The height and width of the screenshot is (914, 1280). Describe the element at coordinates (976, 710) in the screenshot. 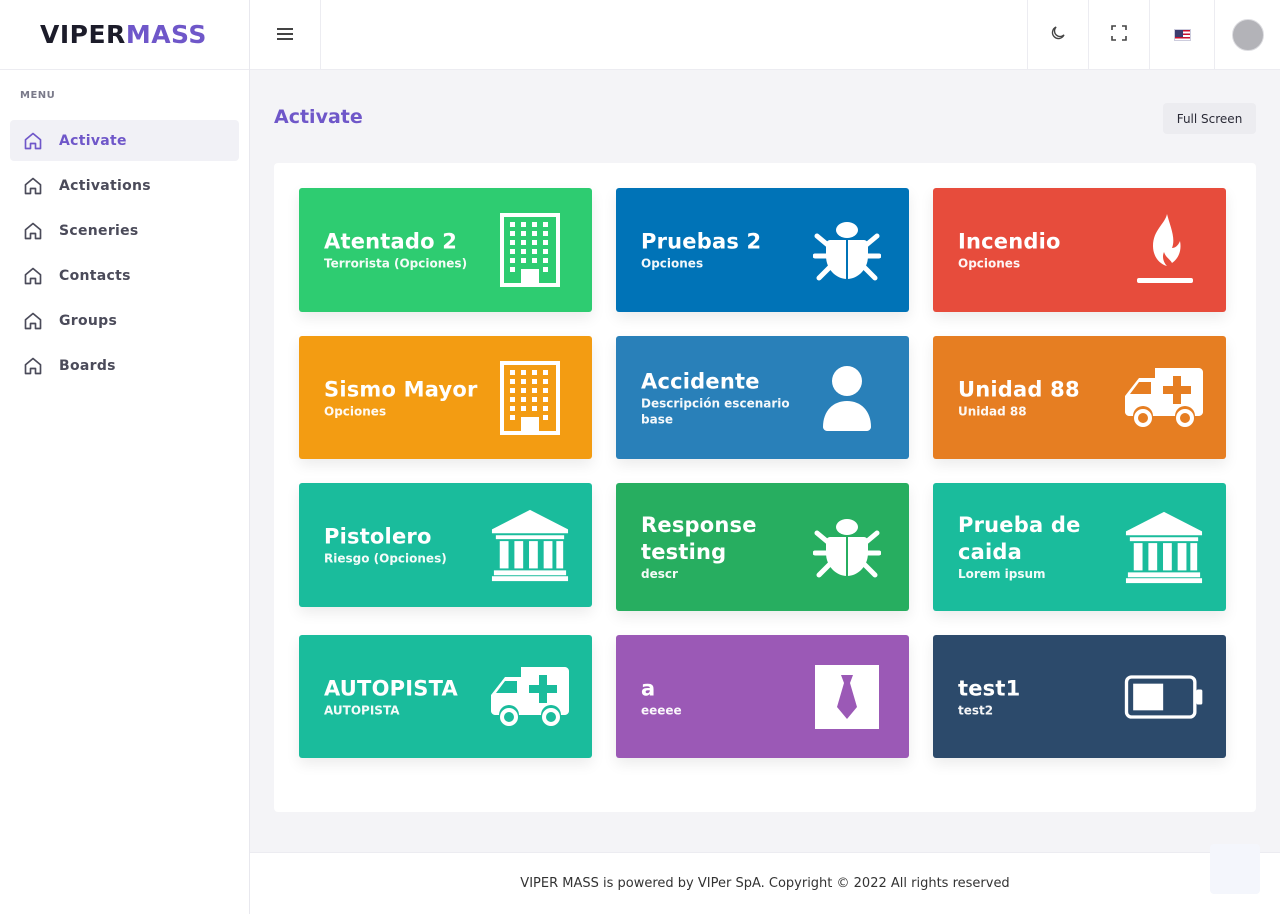

I see `tile-subtitle: test2` at that location.